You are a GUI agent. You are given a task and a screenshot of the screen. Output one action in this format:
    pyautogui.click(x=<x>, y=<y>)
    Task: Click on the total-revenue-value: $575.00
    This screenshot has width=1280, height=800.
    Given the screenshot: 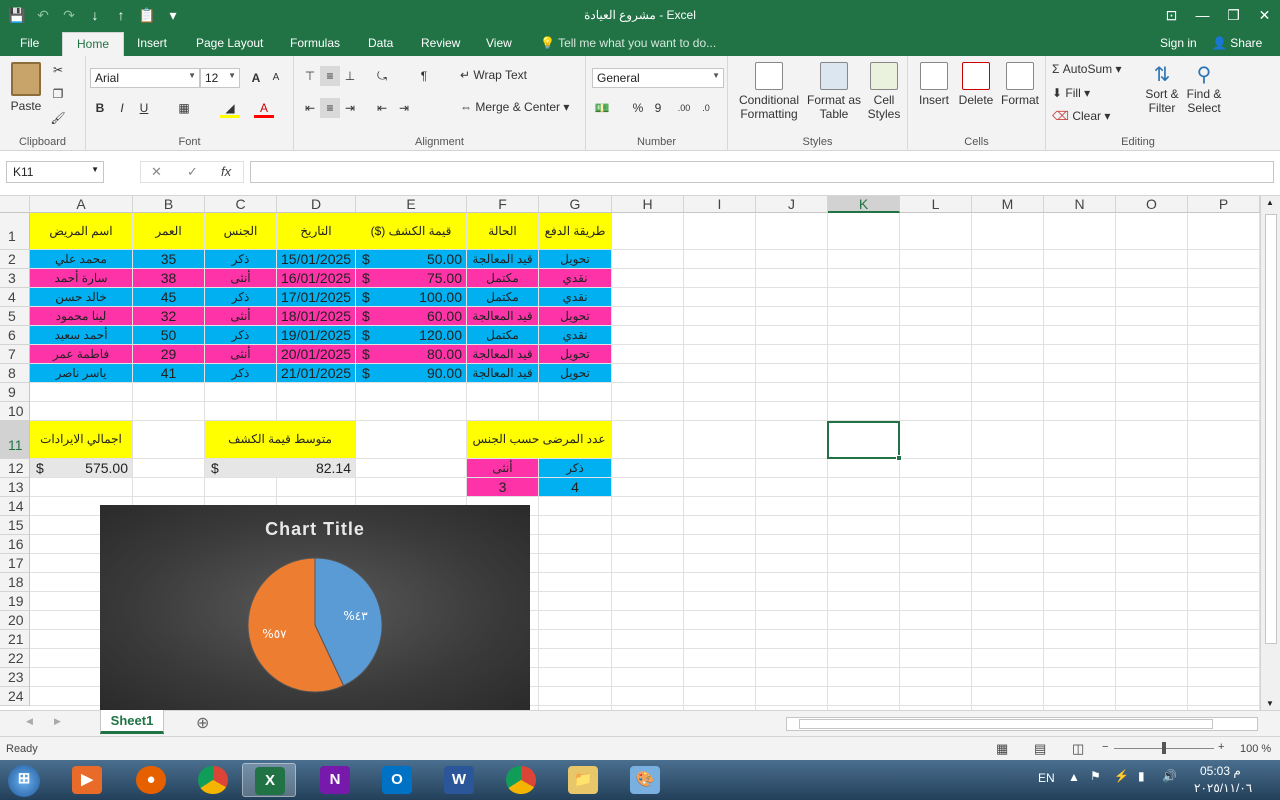 What is the action you would take?
    pyautogui.click(x=81, y=468)
    